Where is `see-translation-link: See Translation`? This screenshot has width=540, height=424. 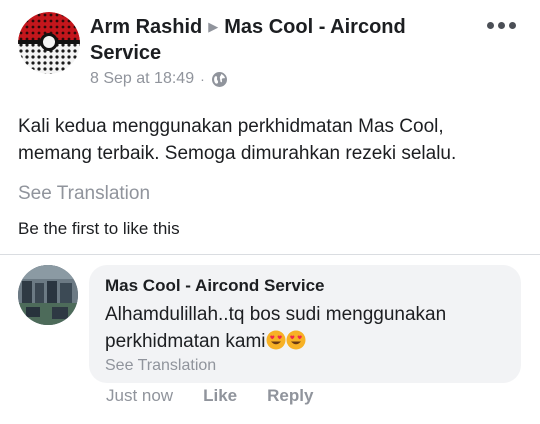 see-translation-link: See Translation is located at coordinates (84, 194).